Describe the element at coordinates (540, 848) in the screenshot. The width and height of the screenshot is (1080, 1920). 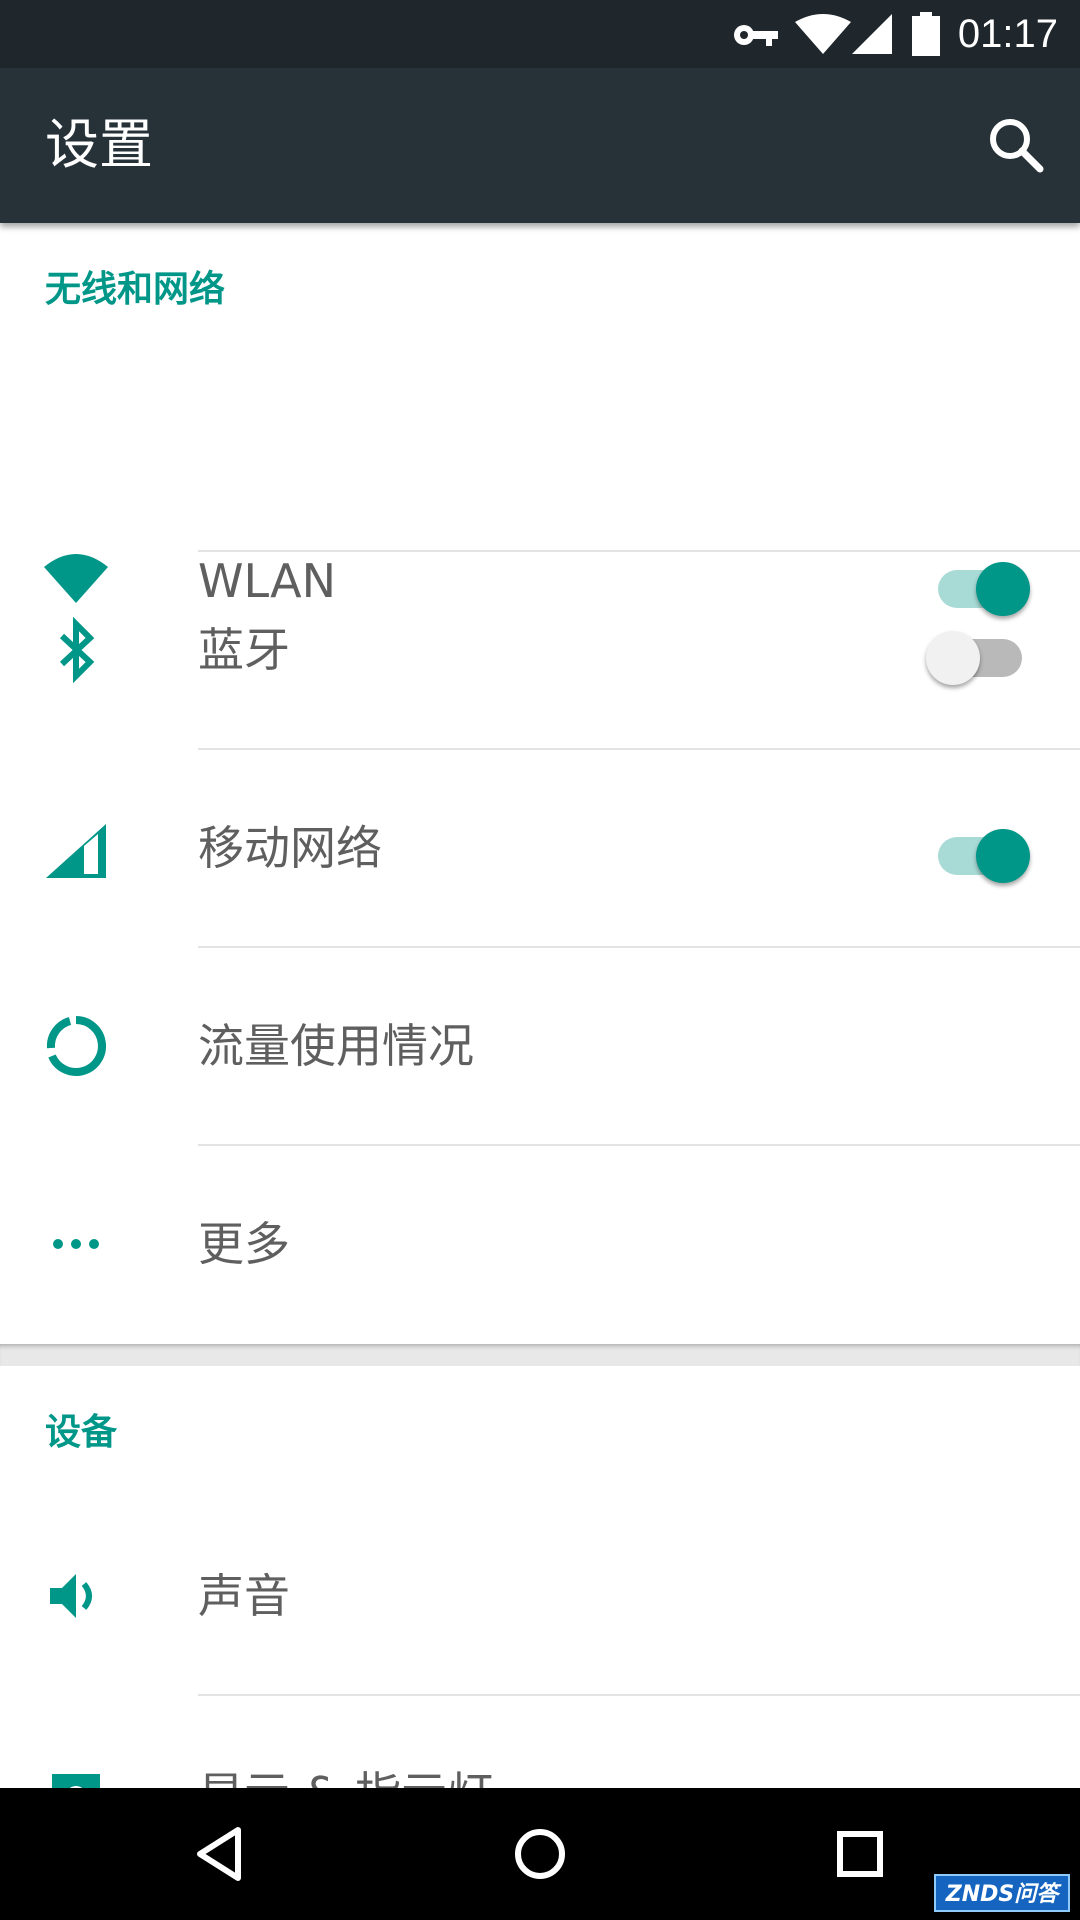
I see `pref-mobile-network: 移动网络` at that location.